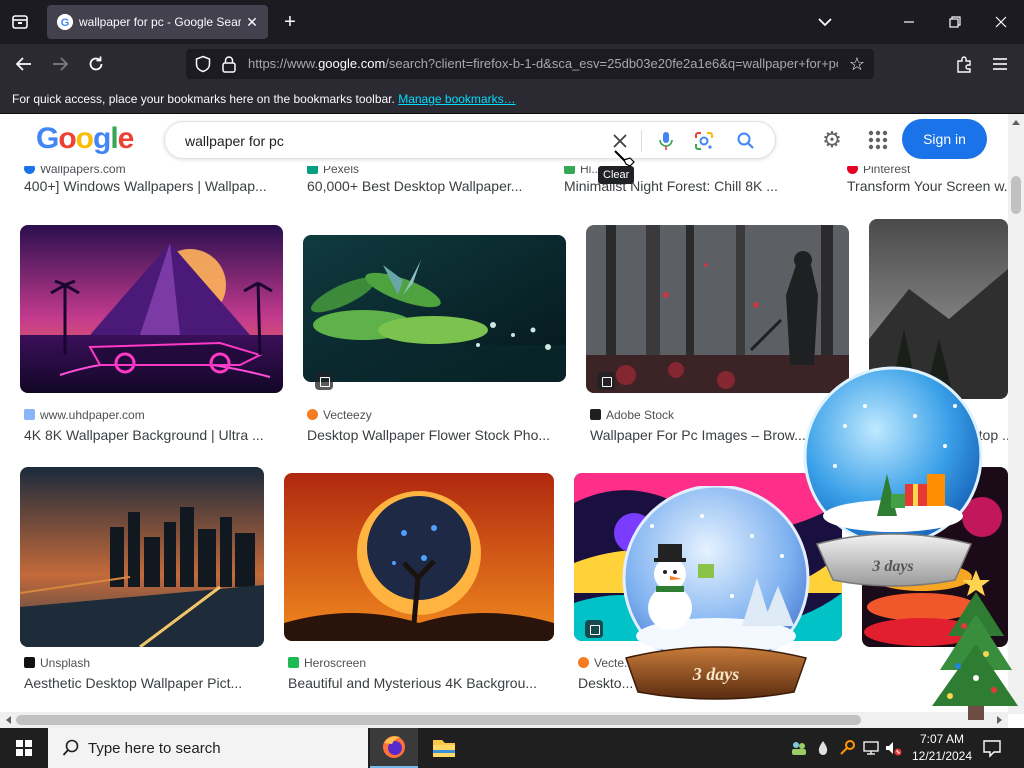  What do you see at coordinates (24, 748) in the screenshot?
I see `windows-start-icon` at bounding box center [24, 748].